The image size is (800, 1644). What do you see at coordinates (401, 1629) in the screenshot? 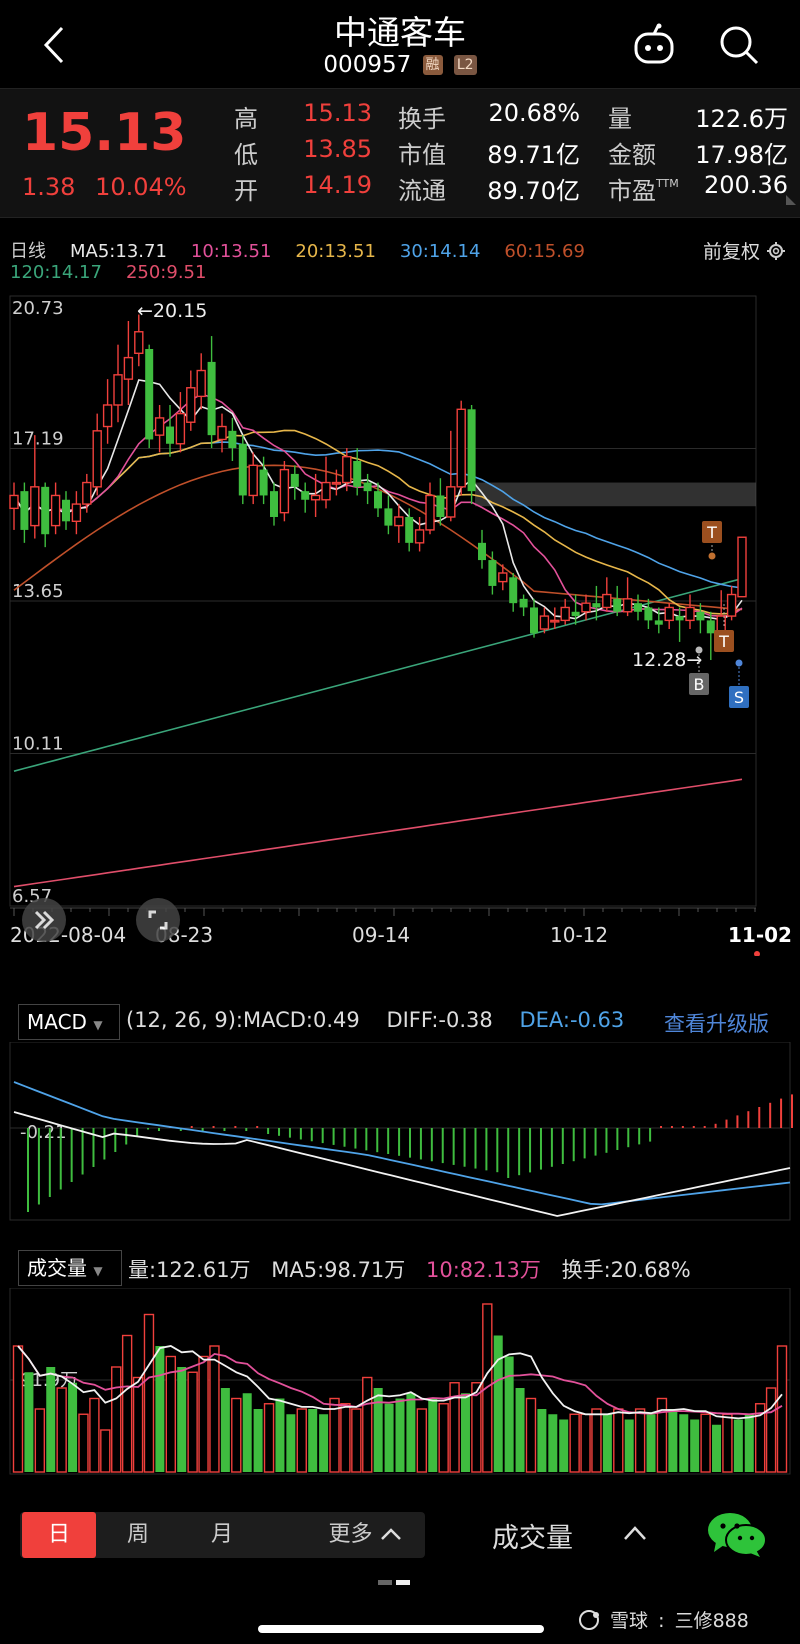
I see `home-indicator` at bounding box center [401, 1629].